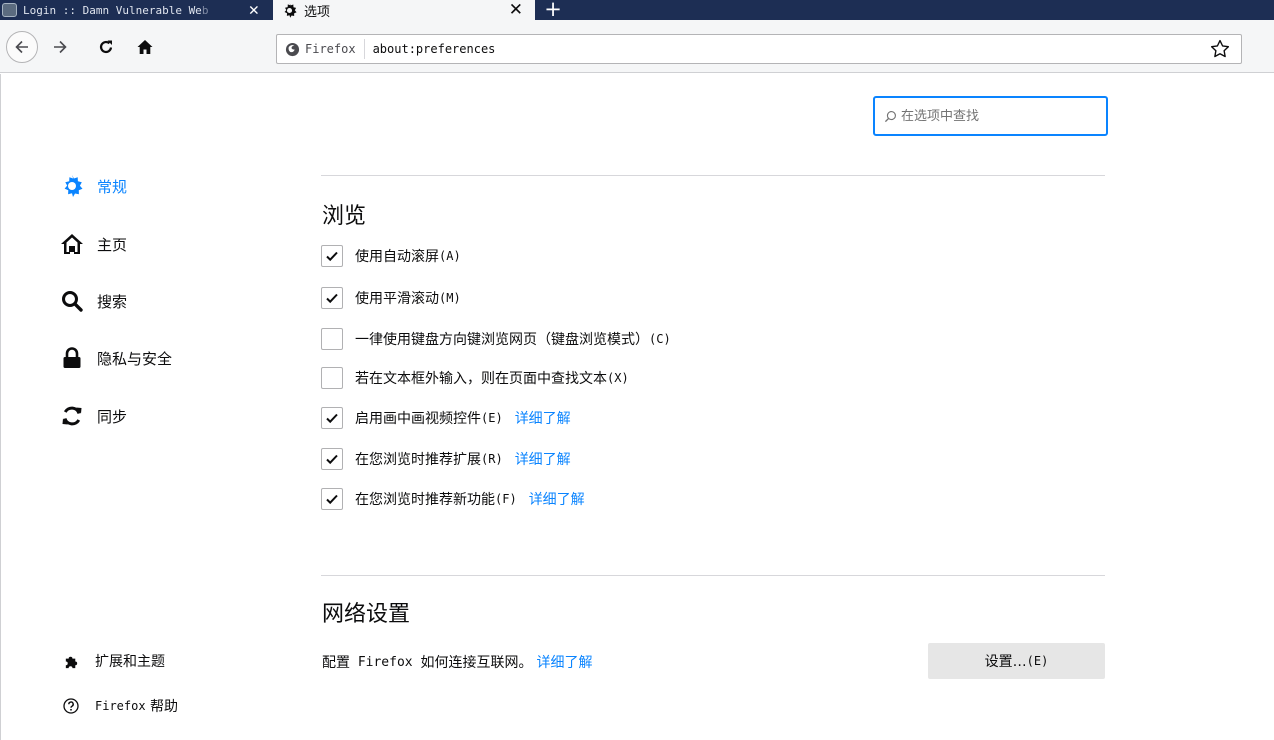  What do you see at coordinates (112, 10) in the screenshot?
I see `tab-title: Login :: Damn Vulnerable We` at bounding box center [112, 10].